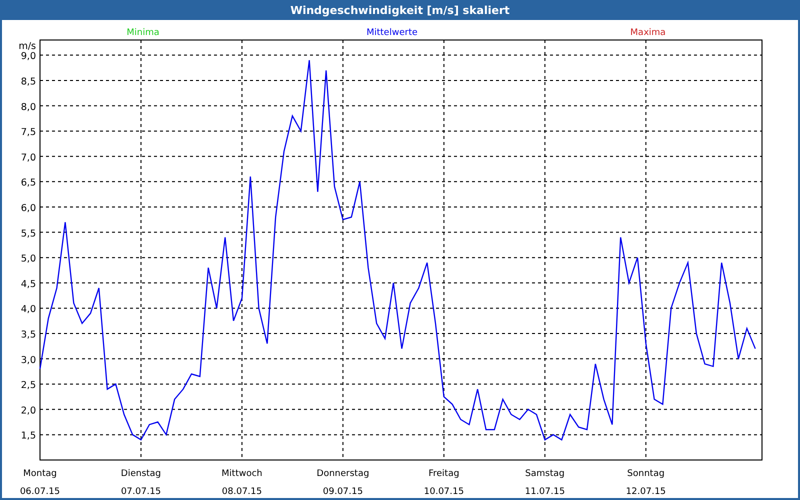  I want to click on window-title: Windgeschwindigkeit [m/s] skaliert, so click(400, 10).